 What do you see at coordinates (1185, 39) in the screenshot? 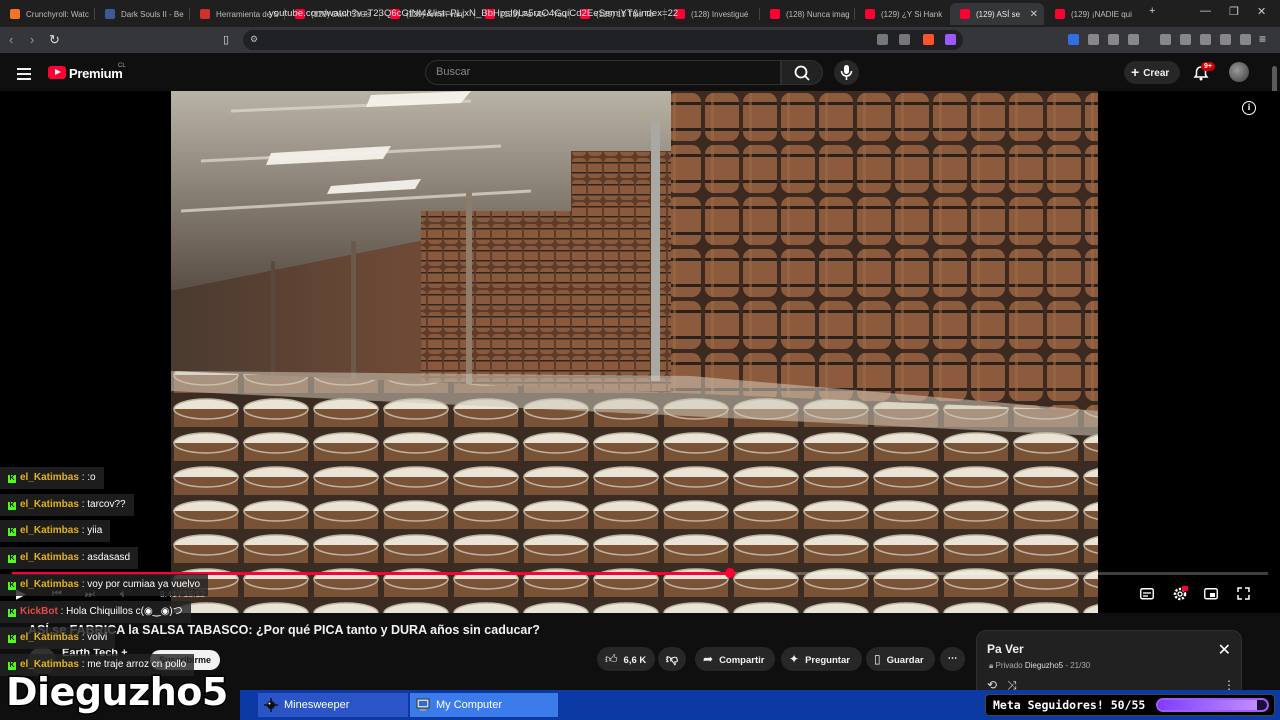
I see `sidebar-icon` at bounding box center [1185, 39].